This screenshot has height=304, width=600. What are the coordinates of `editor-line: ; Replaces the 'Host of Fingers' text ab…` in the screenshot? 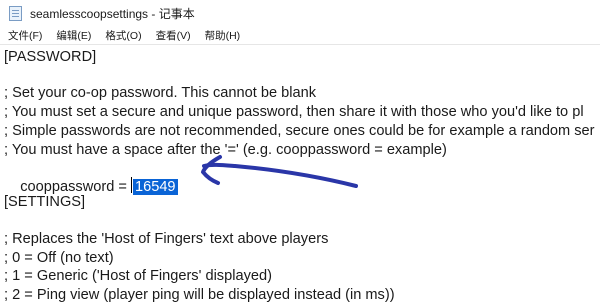 It's located at (166, 239).